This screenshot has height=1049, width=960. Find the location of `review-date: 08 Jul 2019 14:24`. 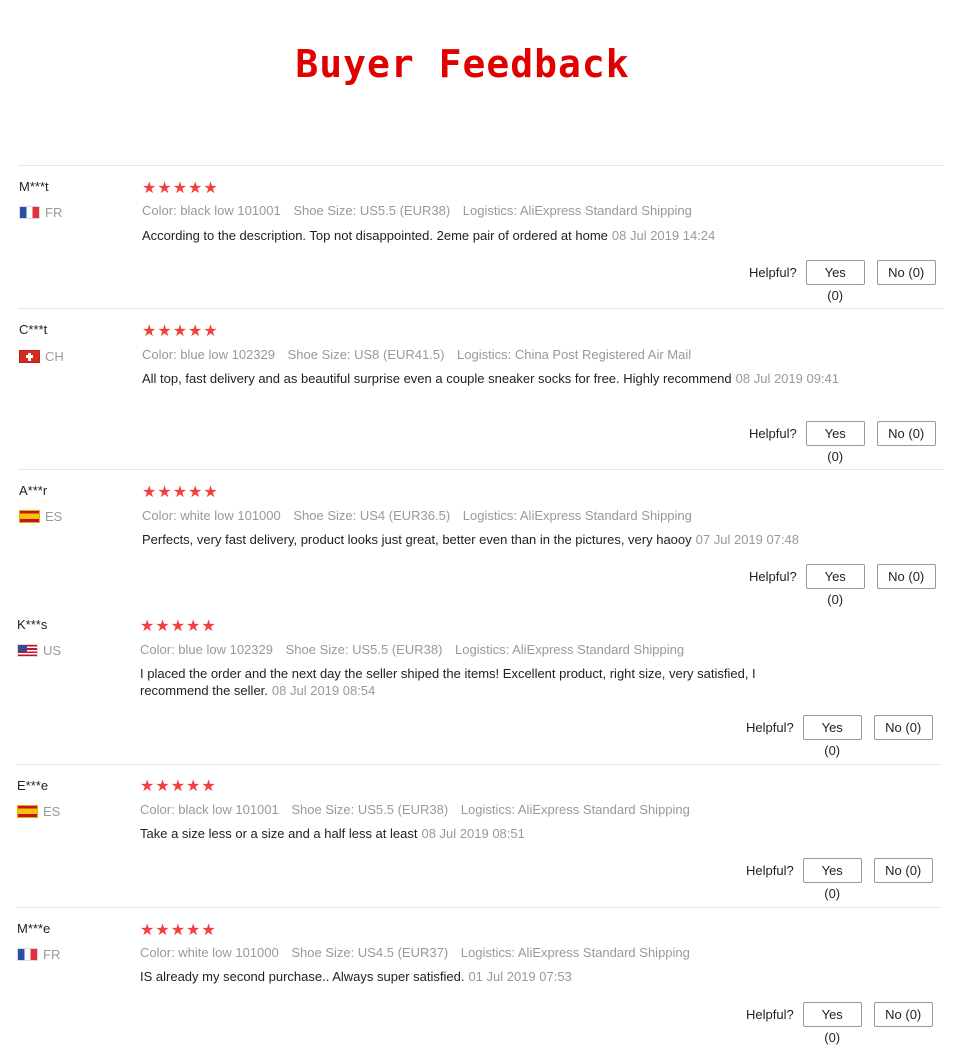

review-date: 08 Jul 2019 14:24 is located at coordinates (663, 235).